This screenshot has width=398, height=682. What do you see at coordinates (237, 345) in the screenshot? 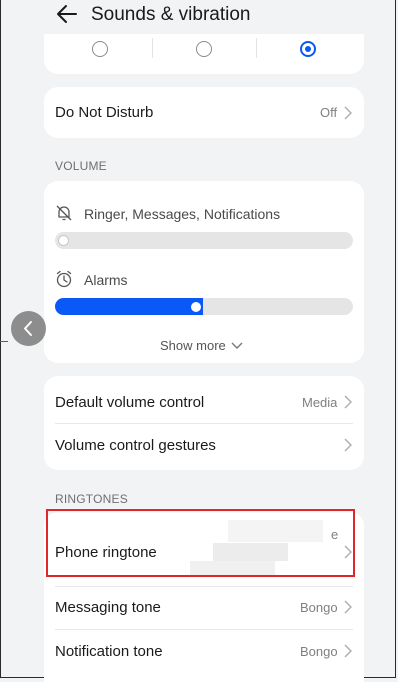
I see `chevron-down-icon` at bounding box center [237, 345].